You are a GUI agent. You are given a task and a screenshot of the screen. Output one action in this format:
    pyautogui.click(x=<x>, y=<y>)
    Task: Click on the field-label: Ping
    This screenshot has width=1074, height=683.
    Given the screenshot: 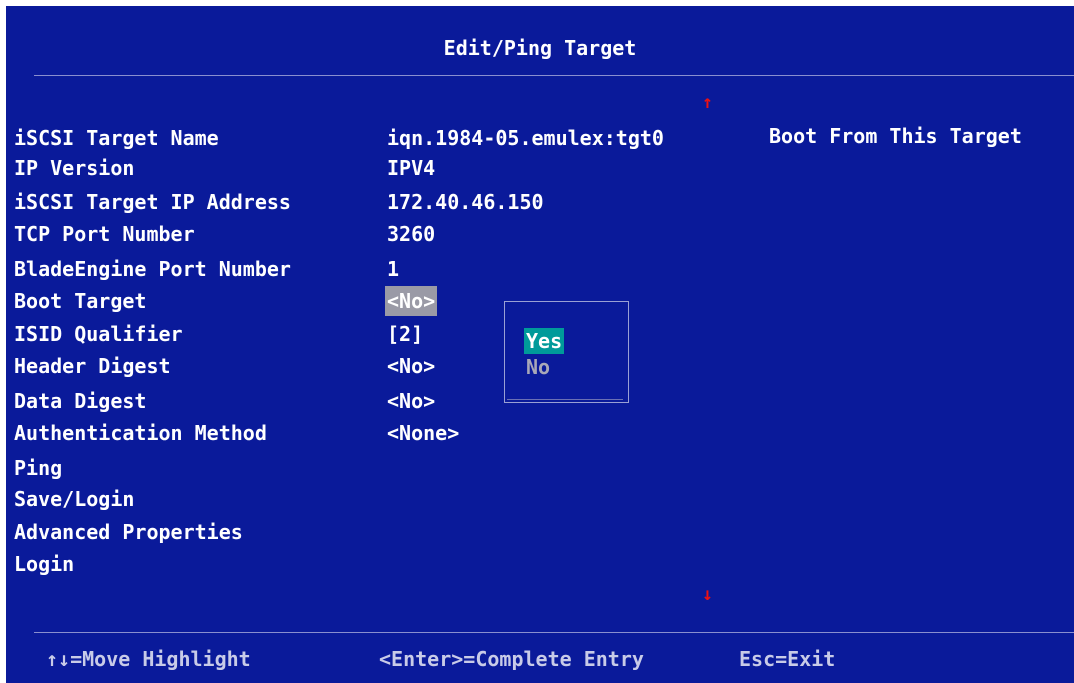 What is the action you would take?
    pyautogui.click(x=38, y=468)
    